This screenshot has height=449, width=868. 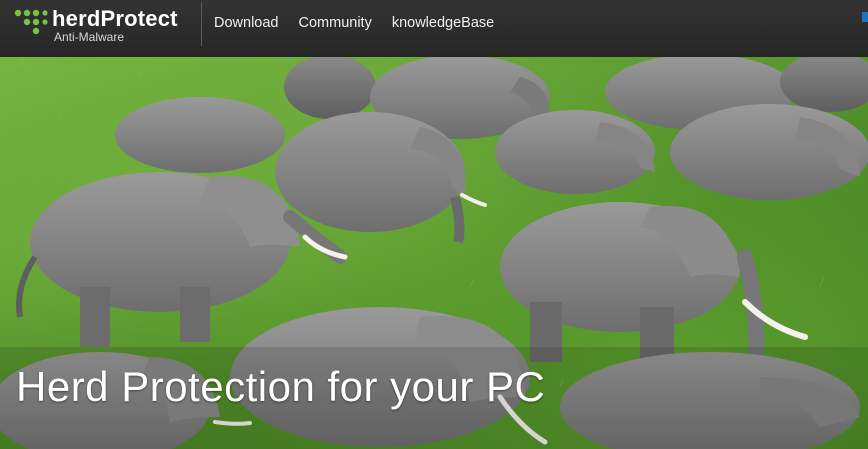 I want to click on nav-divider, so click(x=201, y=24).